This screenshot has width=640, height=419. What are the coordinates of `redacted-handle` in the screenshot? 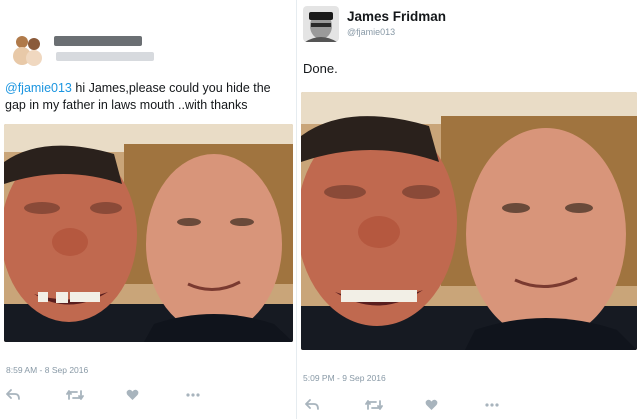 It's located at (105, 56).